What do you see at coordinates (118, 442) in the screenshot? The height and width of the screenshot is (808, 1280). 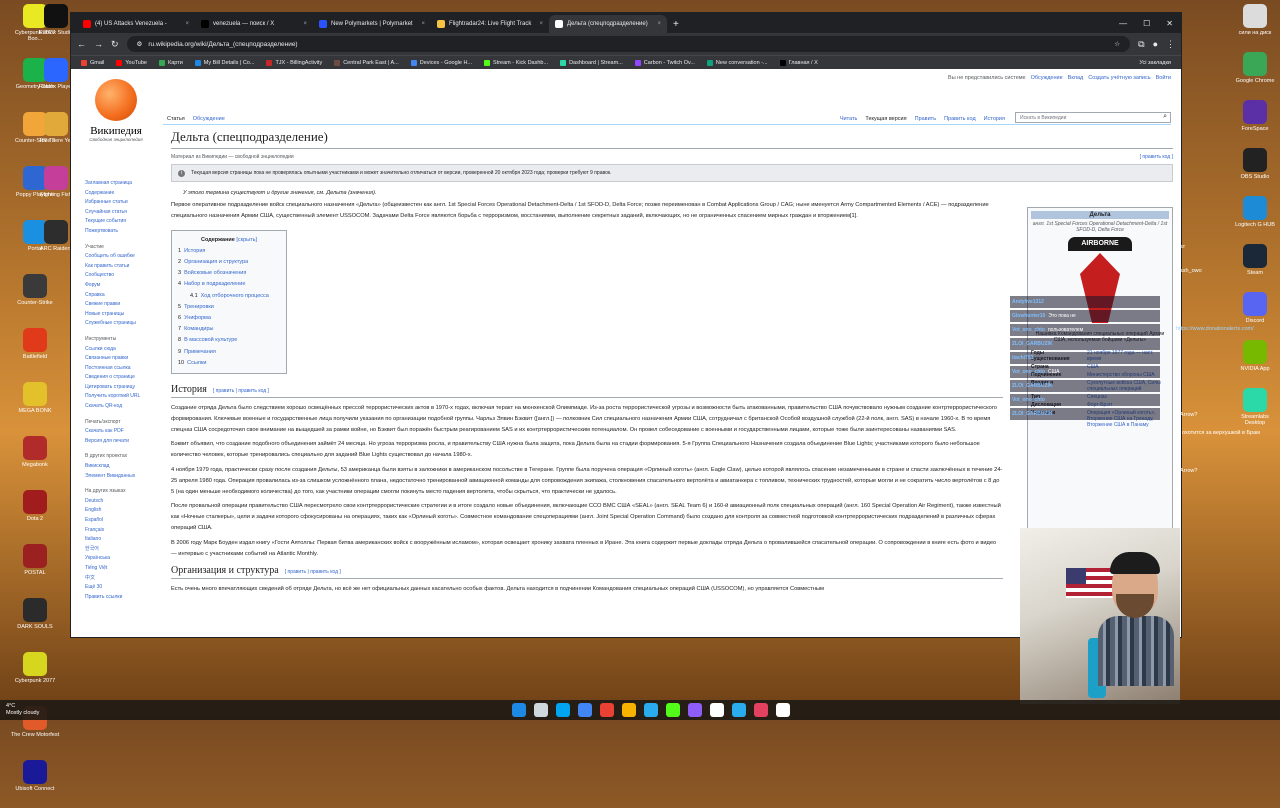 I see `sidebar-link: Версия для печати` at bounding box center [118, 442].